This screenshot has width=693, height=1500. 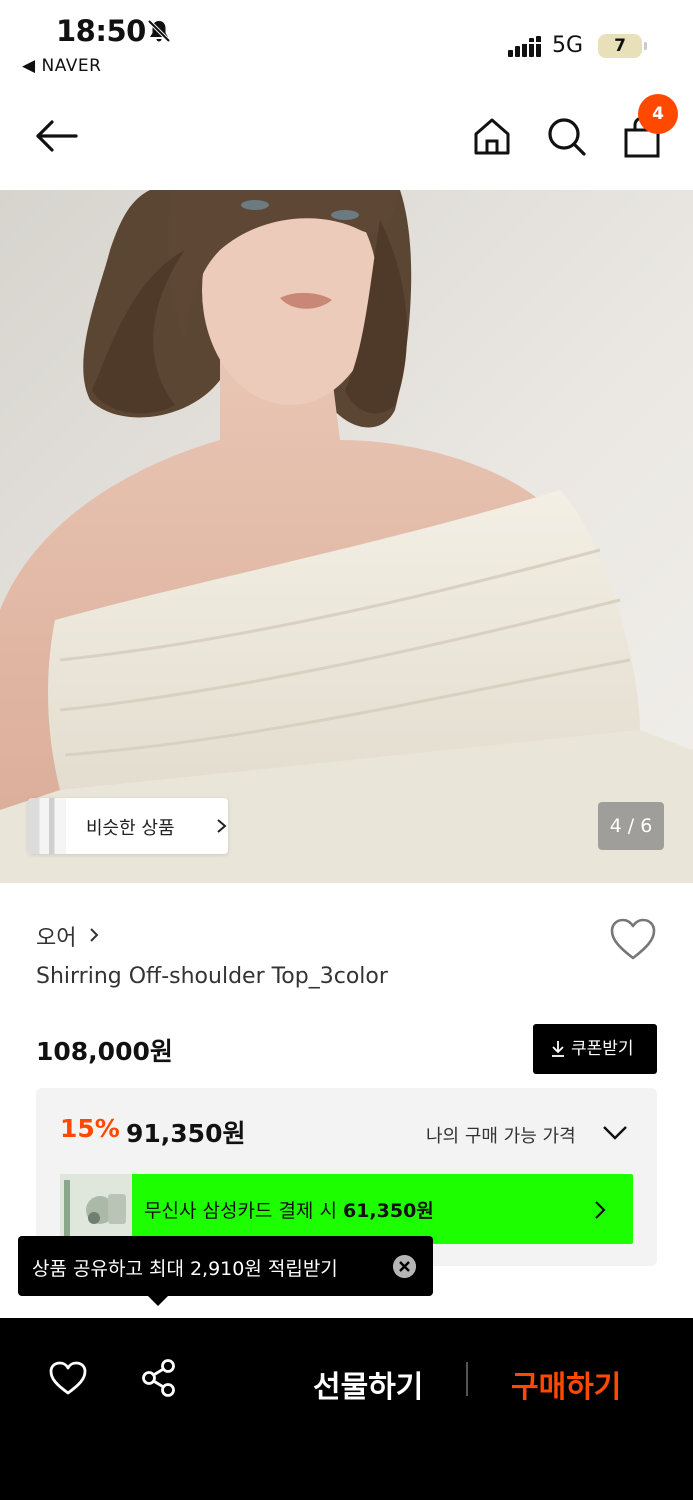 What do you see at coordinates (346, 44) in the screenshot?
I see `status-bar: 18:50 ◀ NAVER 5G 7` at bounding box center [346, 44].